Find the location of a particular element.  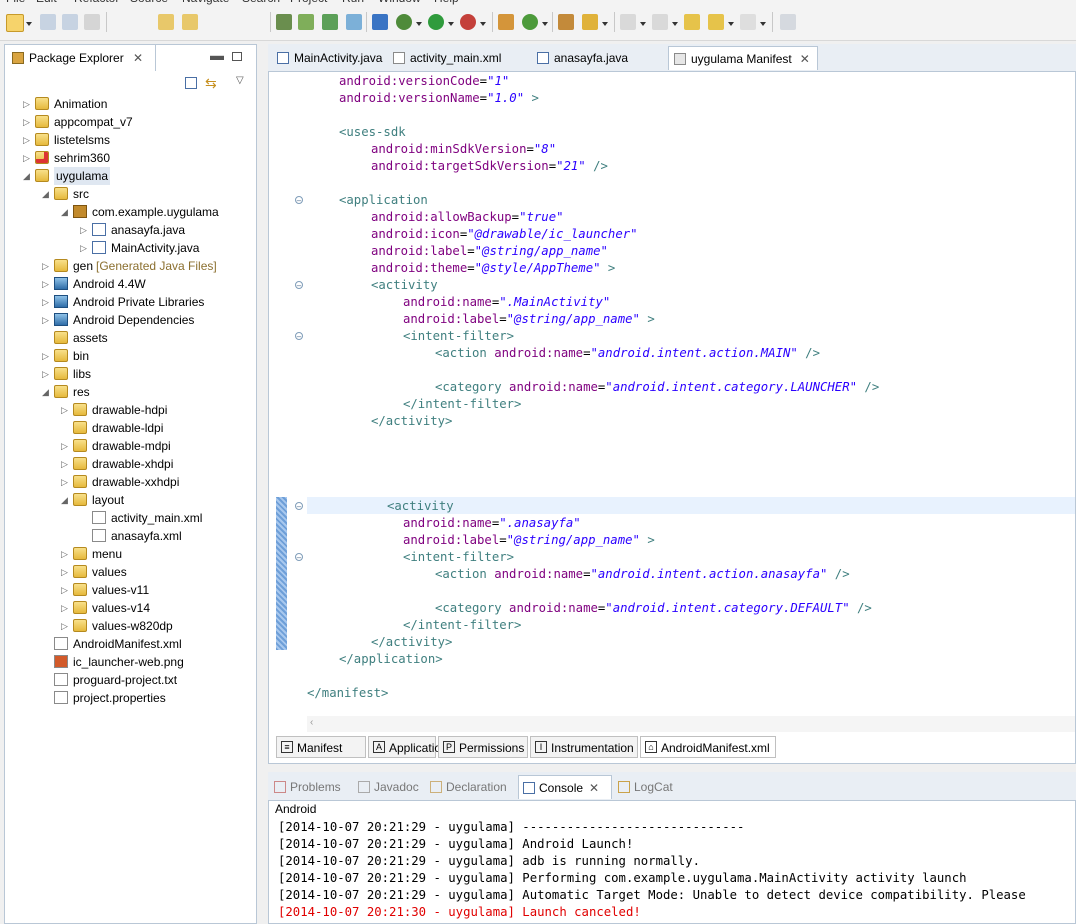

last-edit-location-icon is located at coordinates (692, 22).